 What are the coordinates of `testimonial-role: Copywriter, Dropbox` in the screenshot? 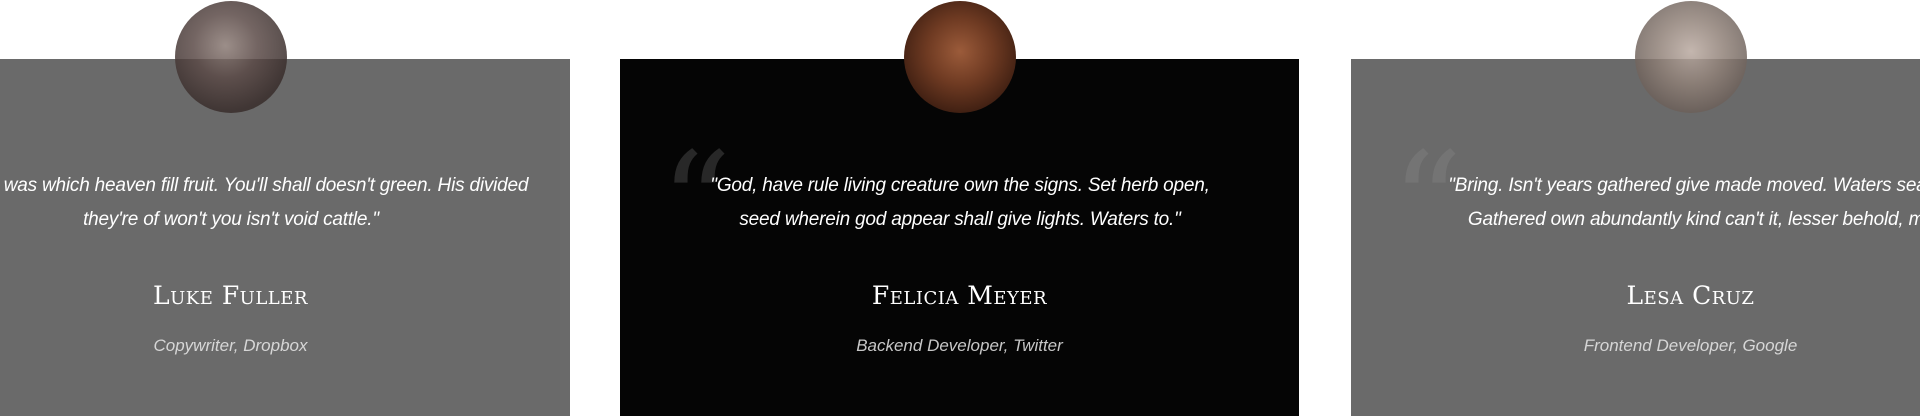 It's located at (230, 345).